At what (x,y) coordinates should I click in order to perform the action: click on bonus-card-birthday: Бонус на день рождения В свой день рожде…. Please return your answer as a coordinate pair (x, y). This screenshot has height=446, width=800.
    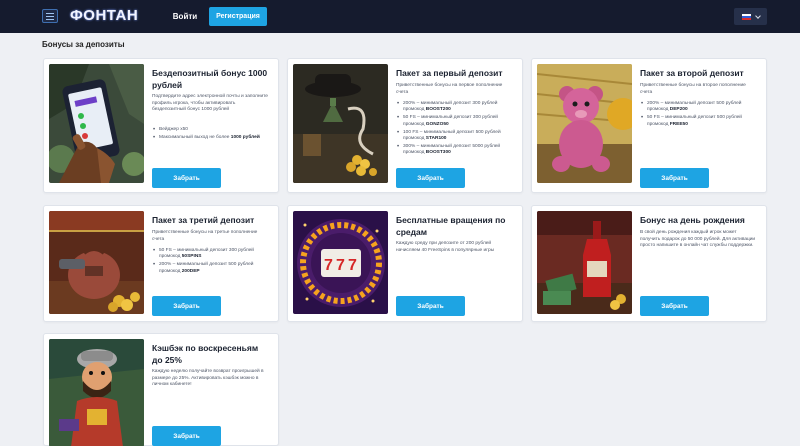
    Looking at the image, I should click on (649, 263).